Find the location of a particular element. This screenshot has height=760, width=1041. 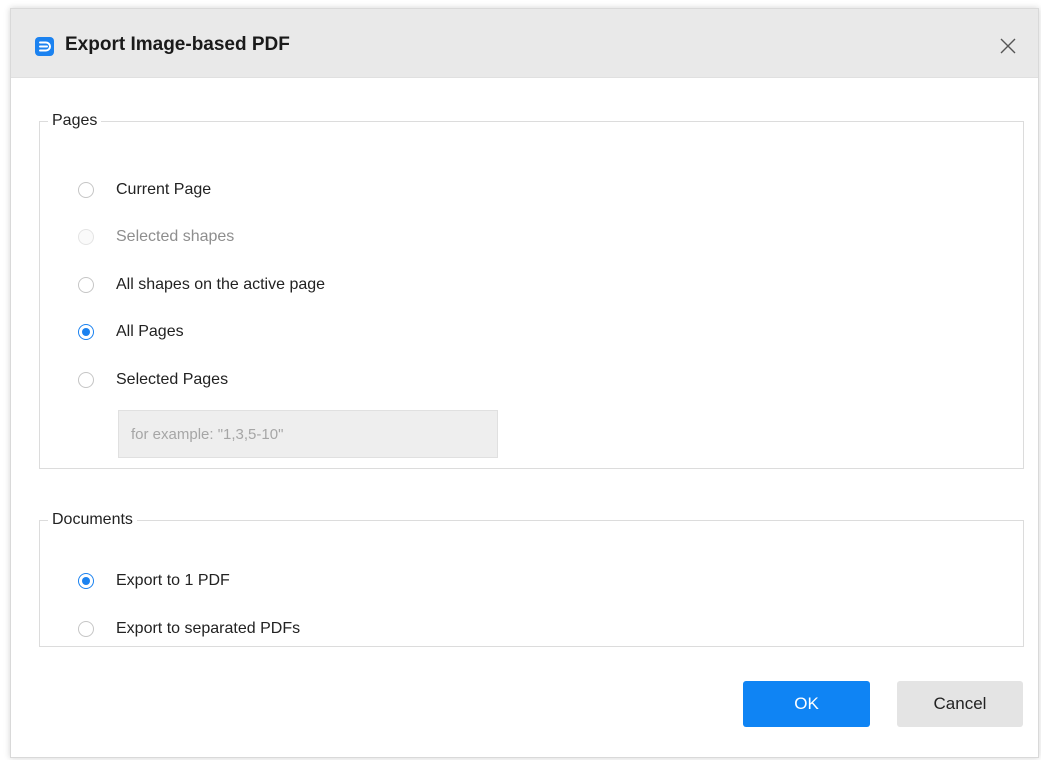

close-button is located at coordinates (1008, 46).